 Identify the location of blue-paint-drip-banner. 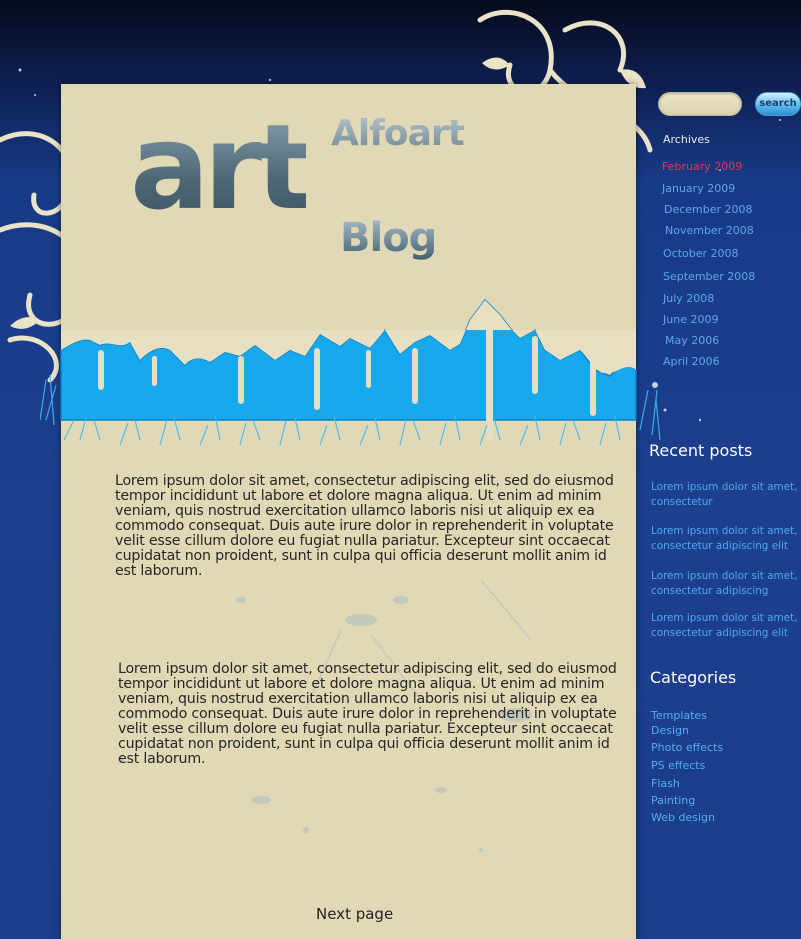
(350, 372).